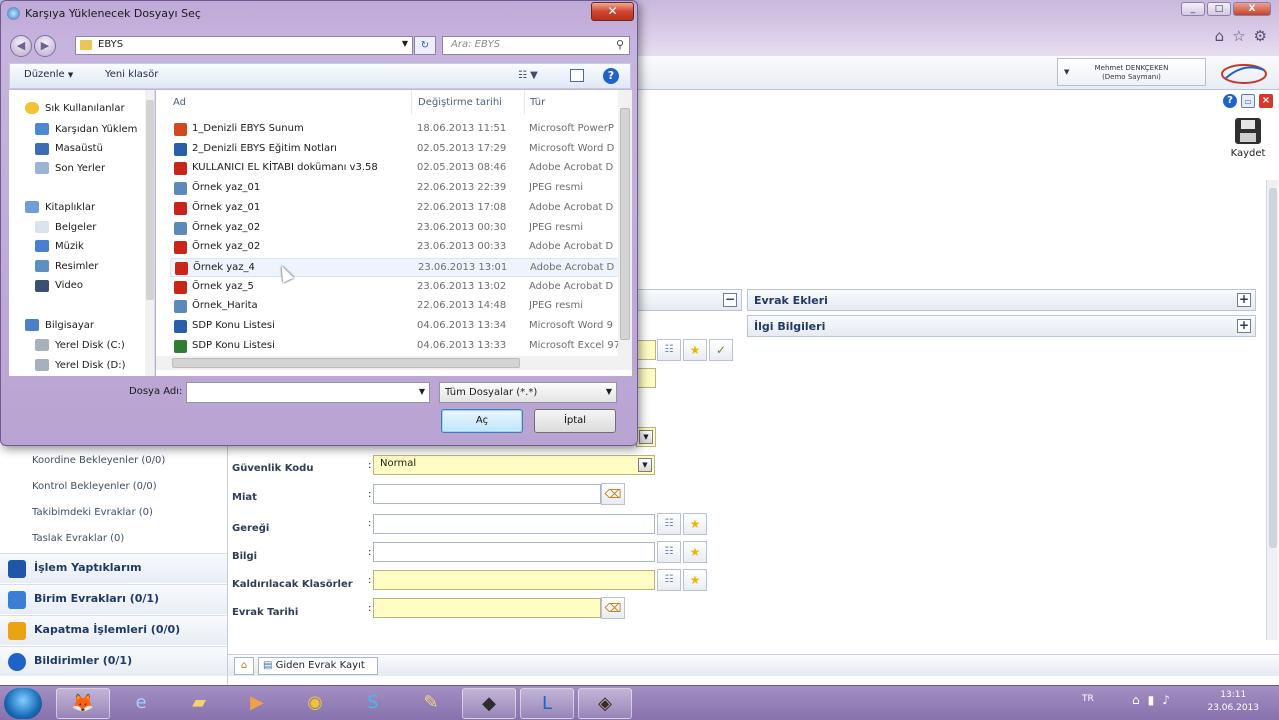 This screenshot has height=720, width=1279. What do you see at coordinates (1088, 699) in the screenshot?
I see `language-indicator: TR` at bounding box center [1088, 699].